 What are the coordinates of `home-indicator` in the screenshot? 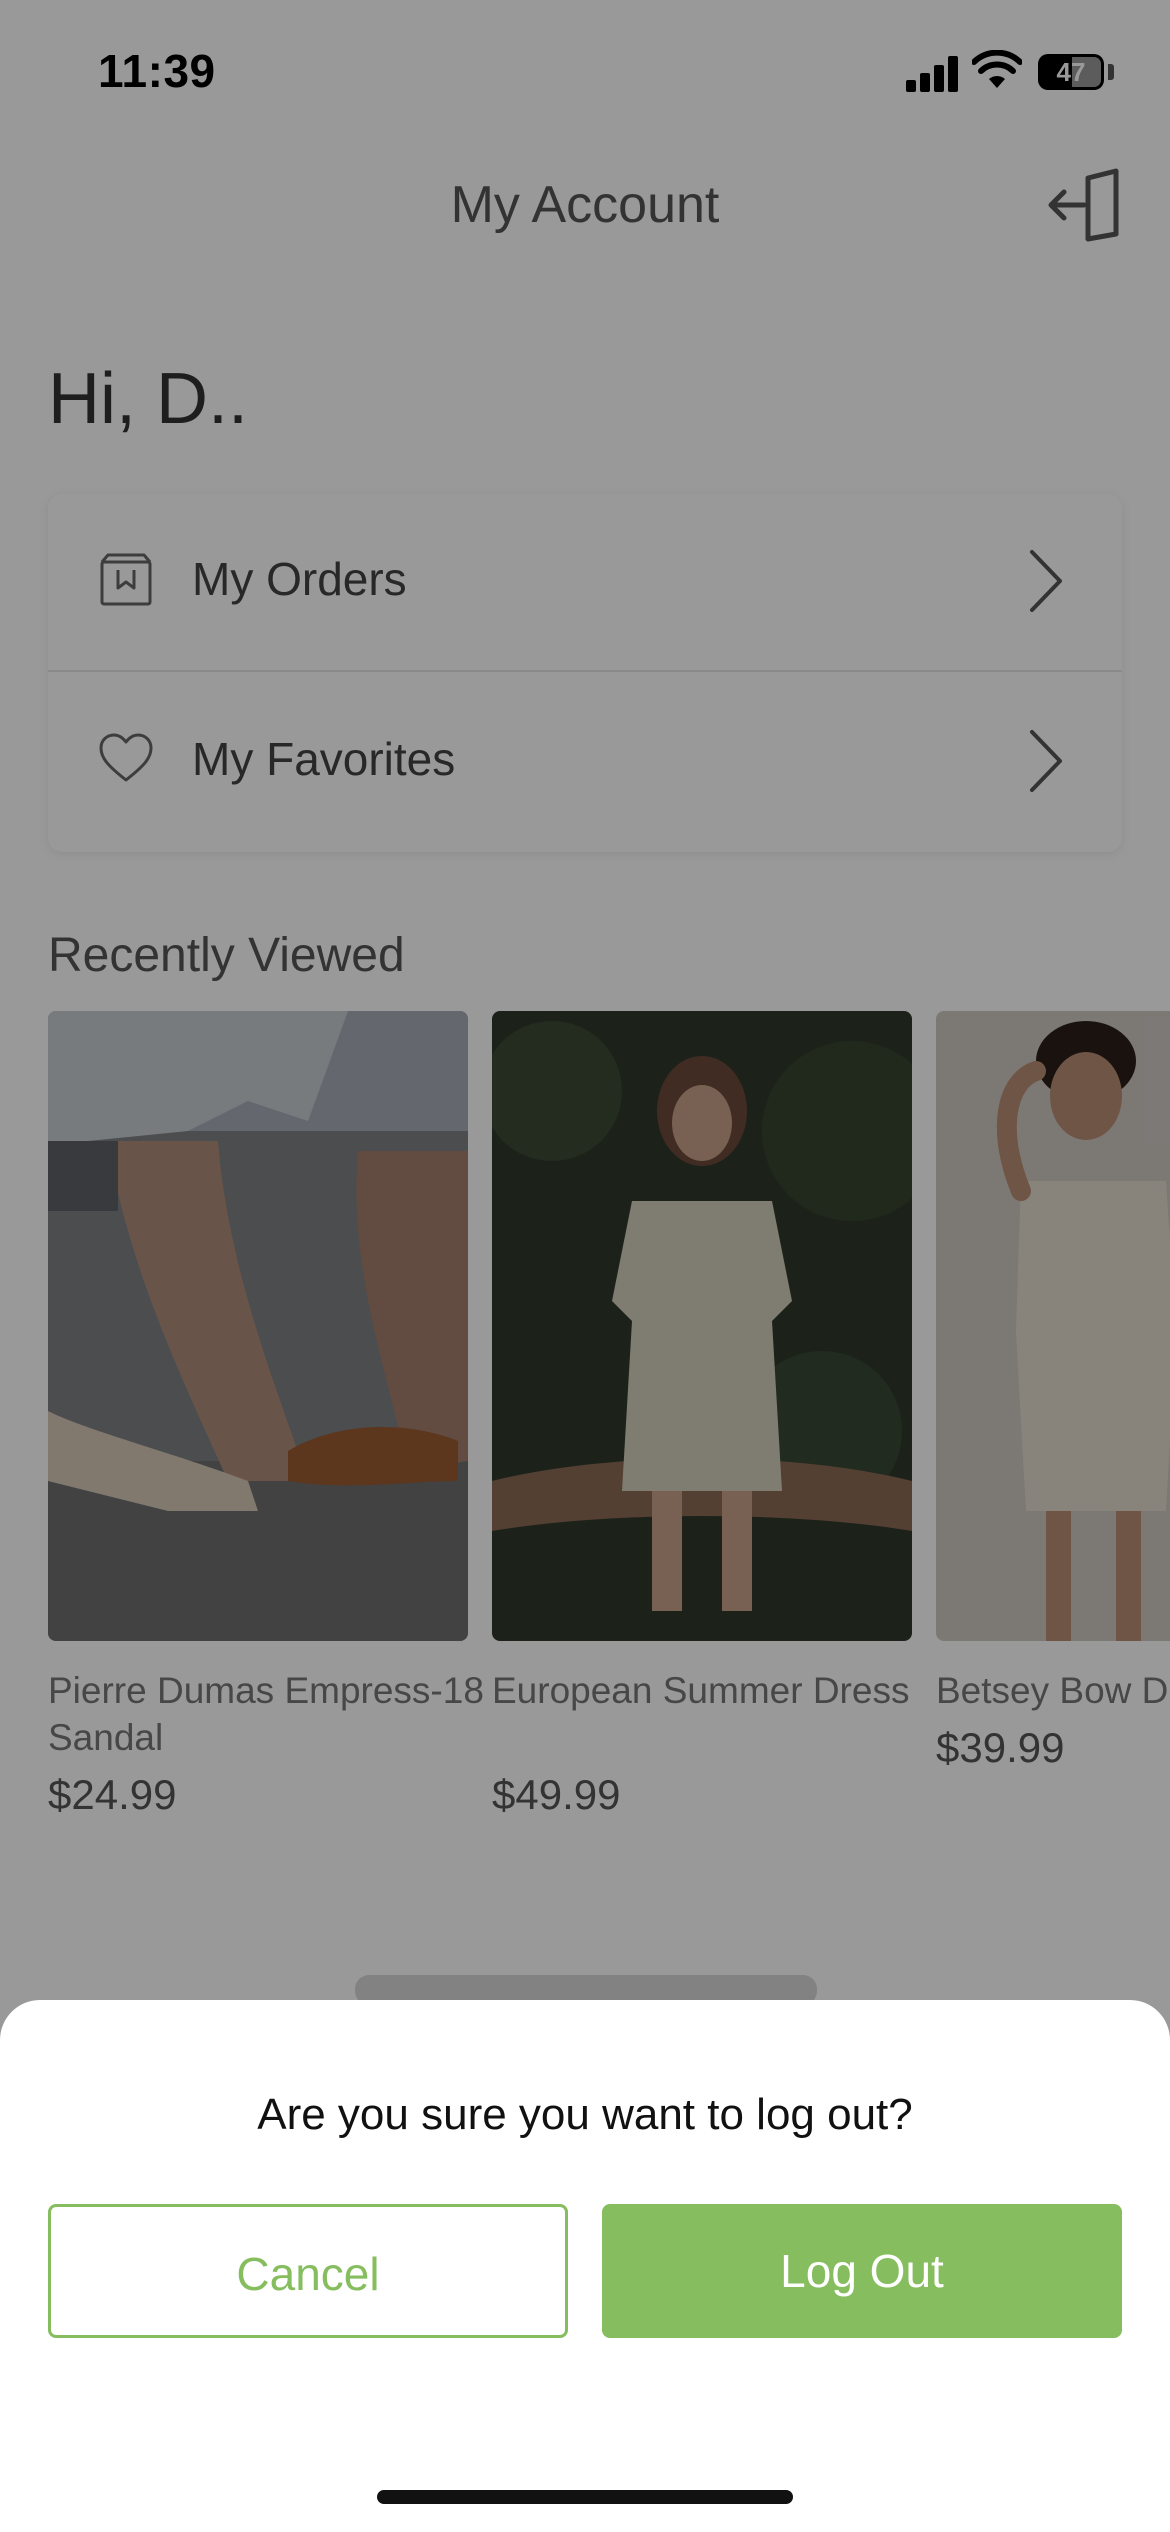 It's located at (585, 2497).